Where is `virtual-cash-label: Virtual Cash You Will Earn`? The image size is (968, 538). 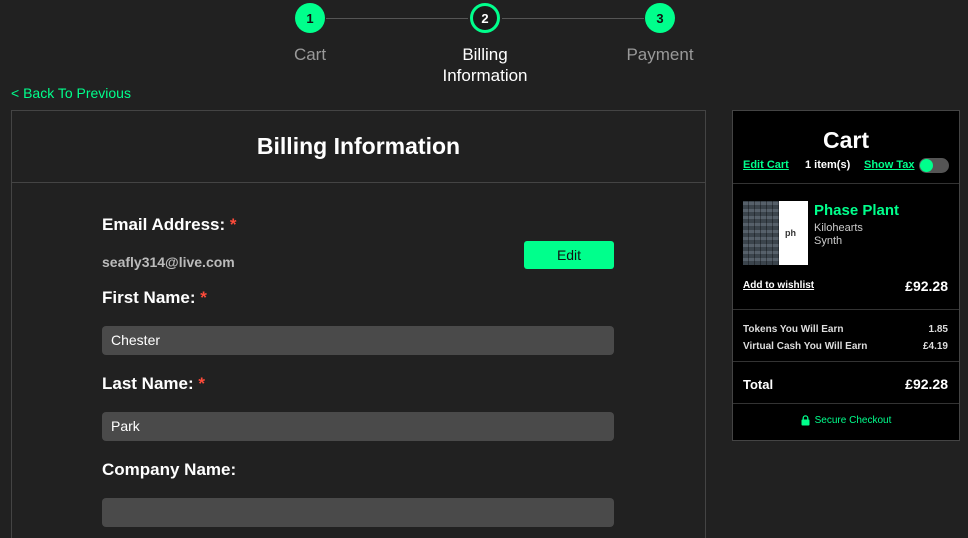 virtual-cash-label: Virtual Cash You Will Earn is located at coordinates (805, 346).